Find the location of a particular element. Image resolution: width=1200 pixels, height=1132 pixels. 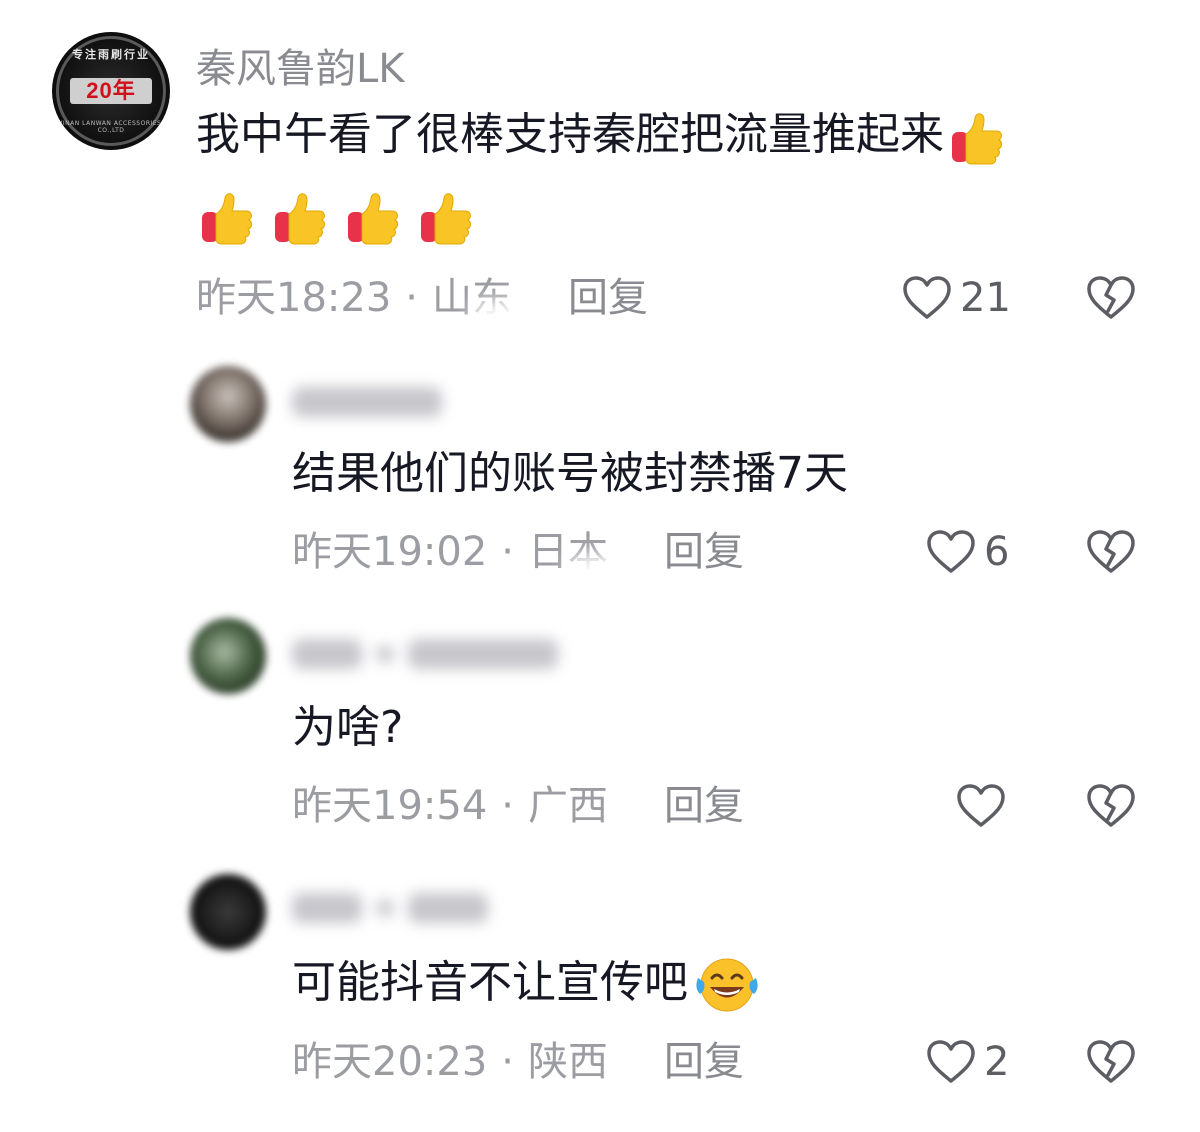

like-button: 6 is located at coordinates (967, 552).